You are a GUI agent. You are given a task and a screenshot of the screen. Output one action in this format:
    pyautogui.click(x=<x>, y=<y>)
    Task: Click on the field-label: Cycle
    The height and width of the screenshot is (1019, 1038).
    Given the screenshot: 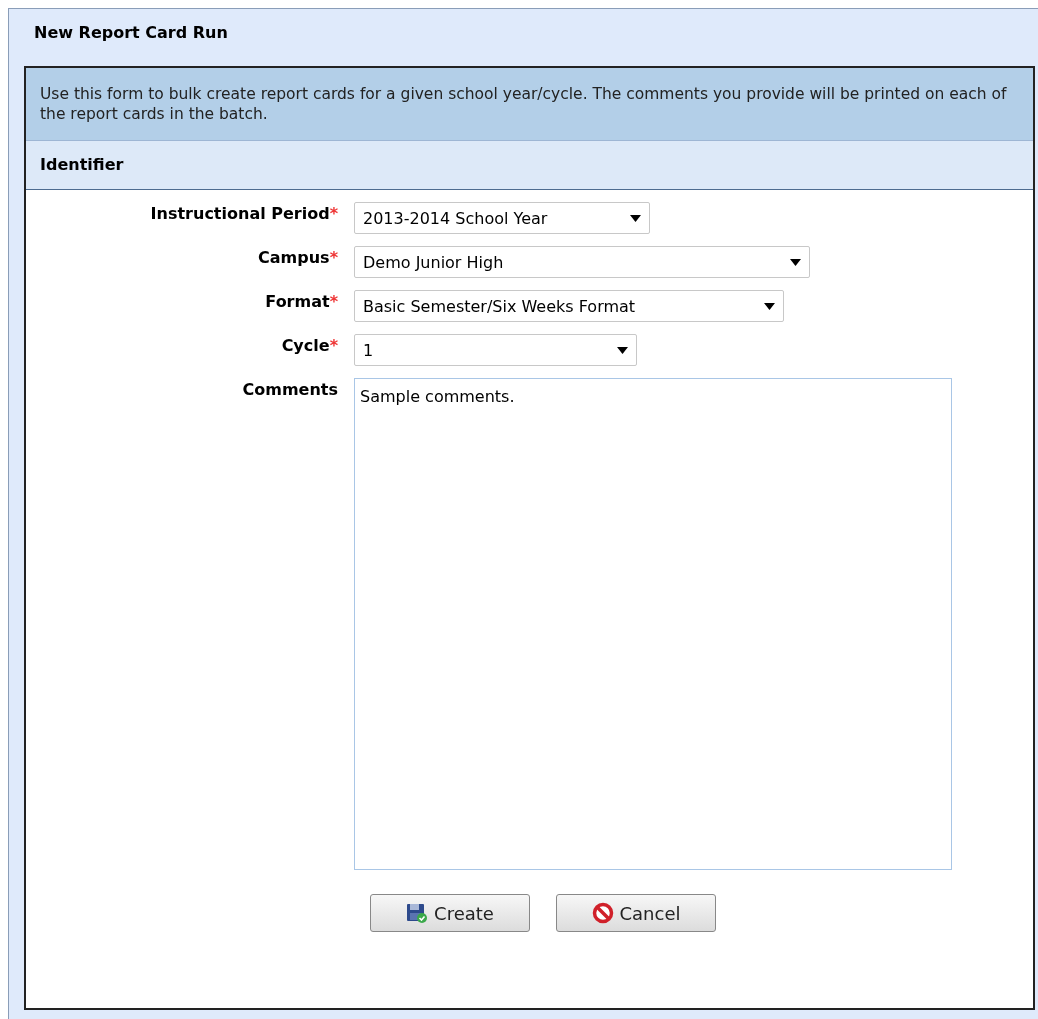 What is the action you would take?
    pyautogui.click(x=305, y=345)
    